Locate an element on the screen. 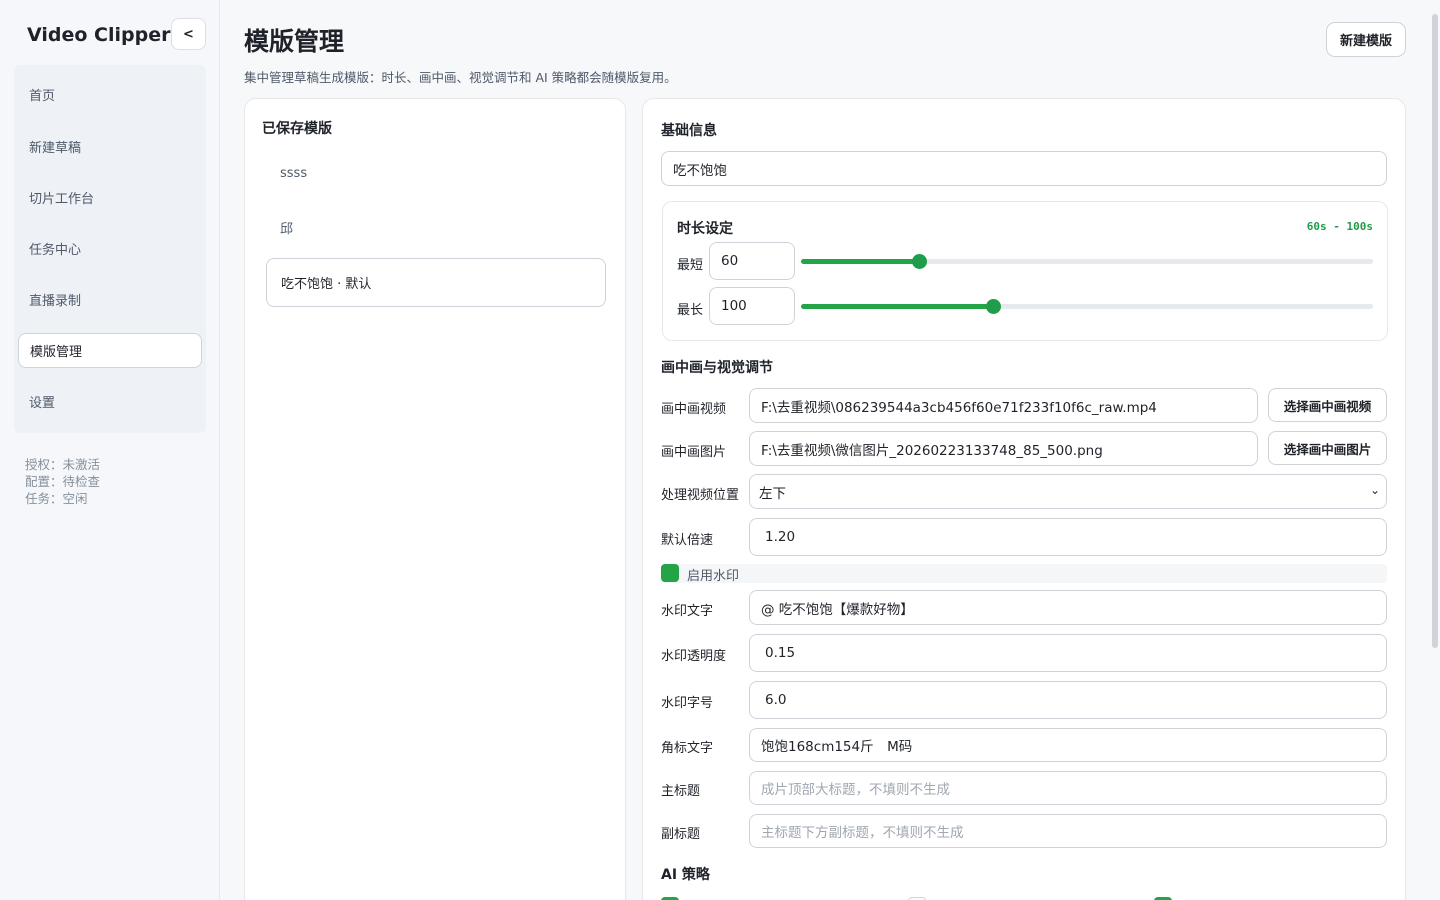  chevron-down-icon: ⌄ is located at coordinates (1374, 490).